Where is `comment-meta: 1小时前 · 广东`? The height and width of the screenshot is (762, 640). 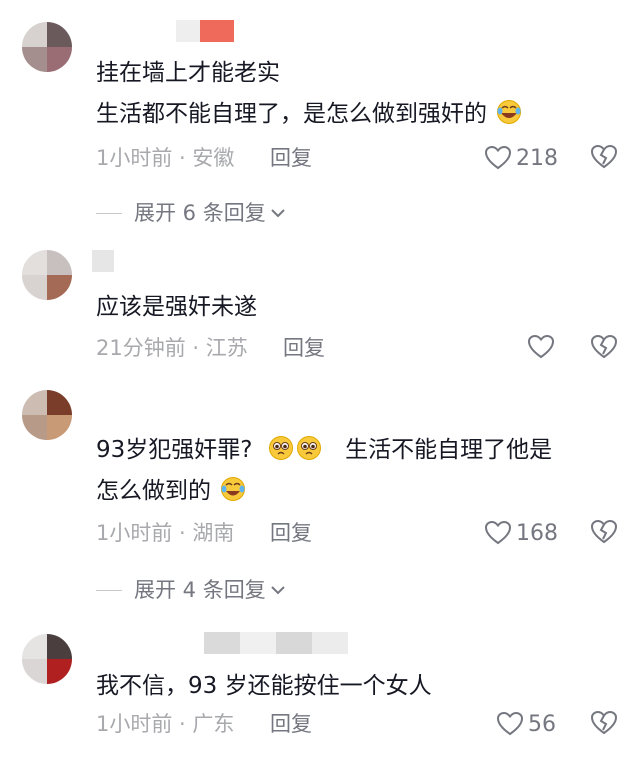
comment-meta: 1小时前 · 广东 is located at coordinates (165, 724).